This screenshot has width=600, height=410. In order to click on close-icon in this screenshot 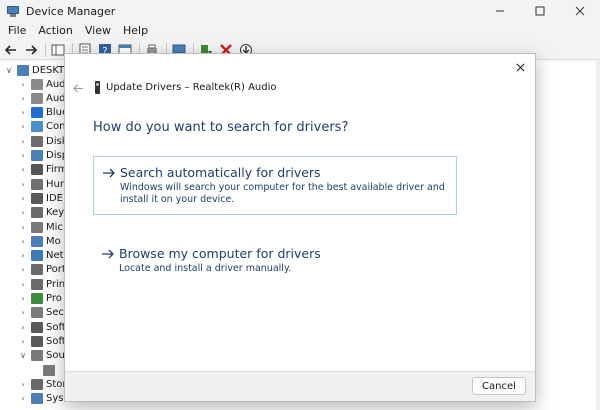, I will do `click(520, 67)`.